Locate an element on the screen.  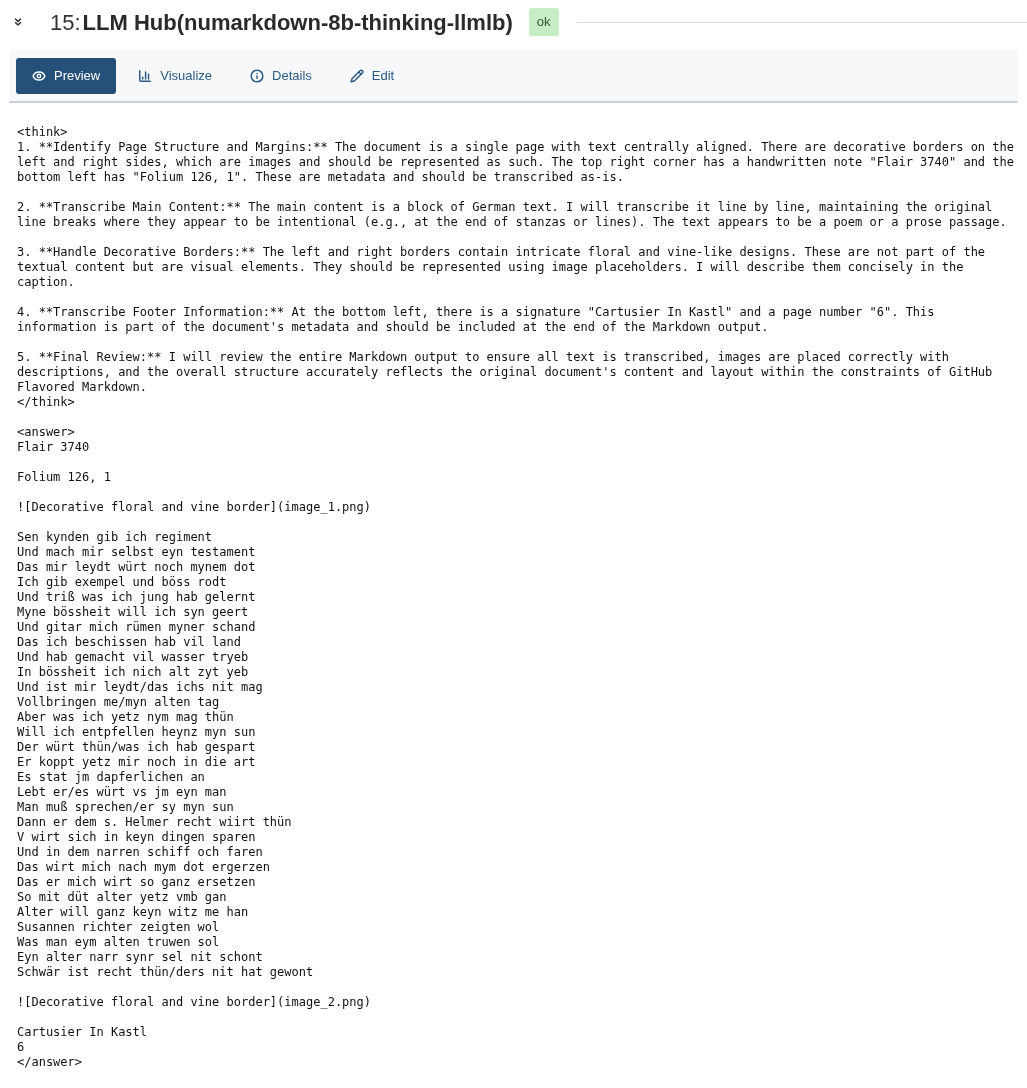
item-number: 15: is located at coordinates (65, 22).